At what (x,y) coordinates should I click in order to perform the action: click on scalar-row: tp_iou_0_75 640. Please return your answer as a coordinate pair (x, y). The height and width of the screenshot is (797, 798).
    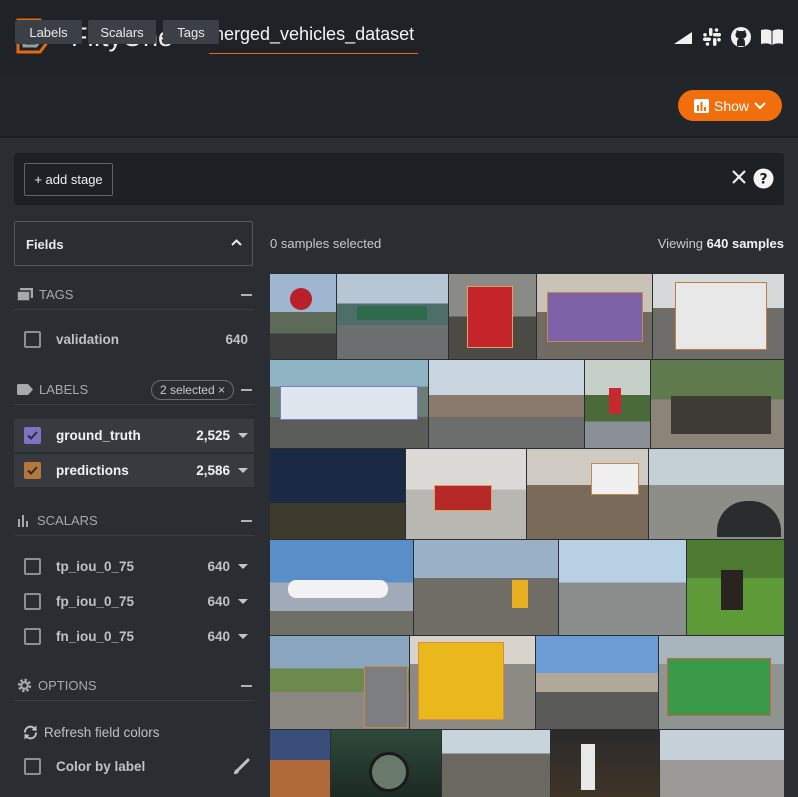
    Looking at the image, I should click on (134, 566).